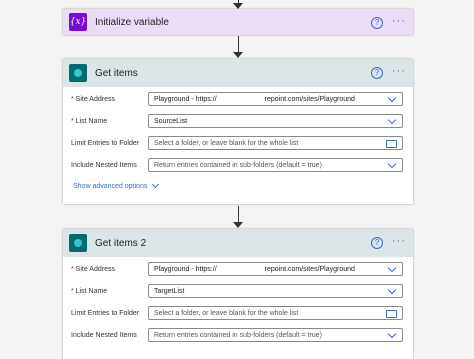 The image size is (474, 359). What do you see at coordinates (78, 22) in the screenshot?
I see `variable-icon: {x}` at bounding box center [78, 22].